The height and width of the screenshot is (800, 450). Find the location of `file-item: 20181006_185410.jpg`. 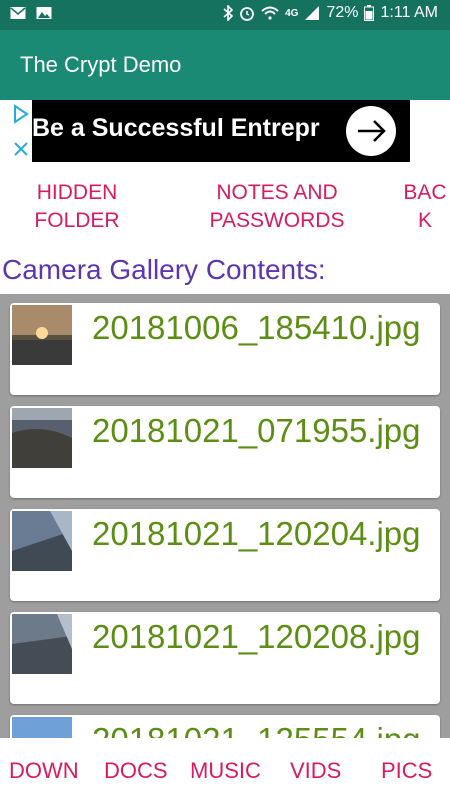

file-item: 20181006_185410.jpg is located at coordinates (225, 349).